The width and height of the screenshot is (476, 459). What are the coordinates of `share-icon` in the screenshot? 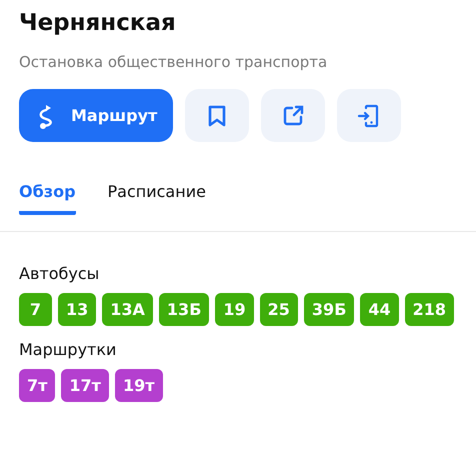 It's located at (293, 115).